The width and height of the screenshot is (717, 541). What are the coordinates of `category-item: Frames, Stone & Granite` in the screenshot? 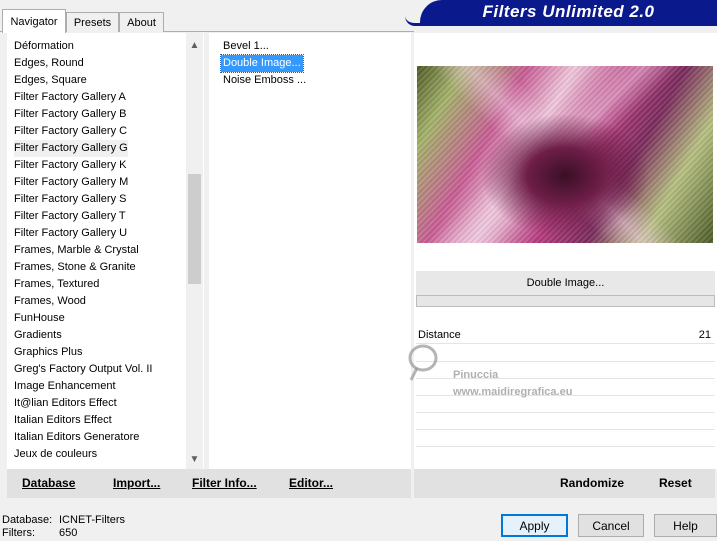 It's located at (75, 267).